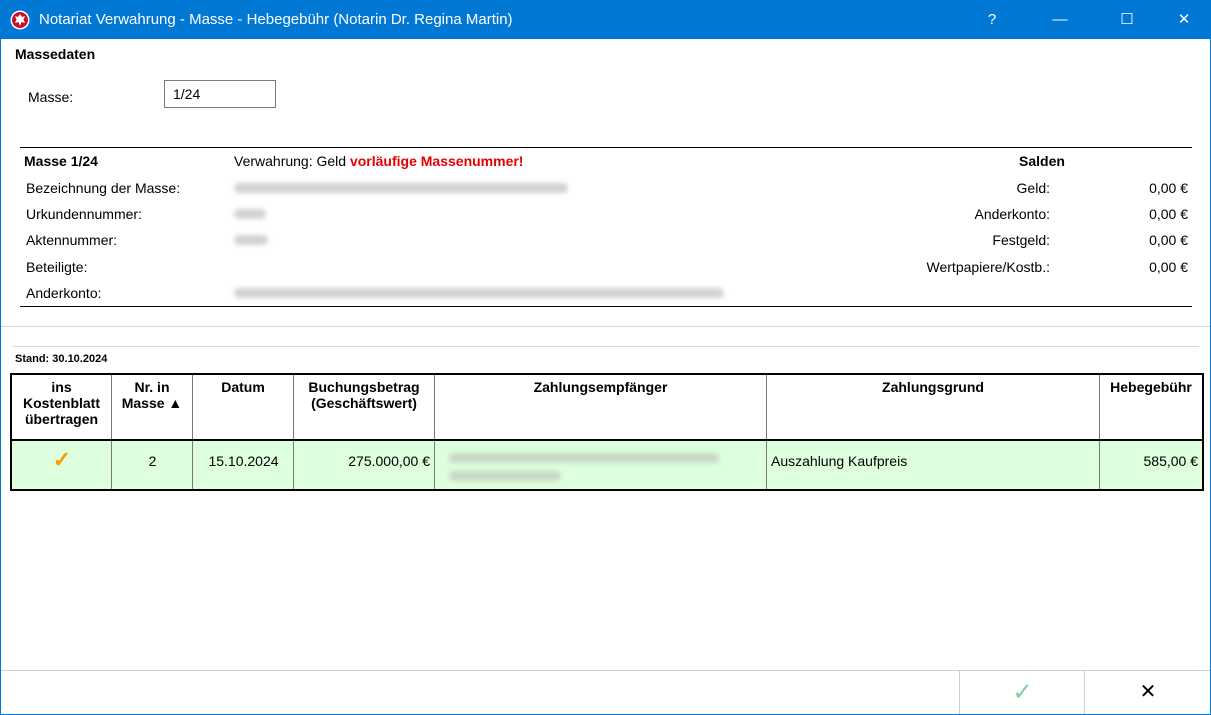  Describe the element at coordinates (72, 240) in the screenshot. I see `aktennummer-label: Aktennummer:` at that location.